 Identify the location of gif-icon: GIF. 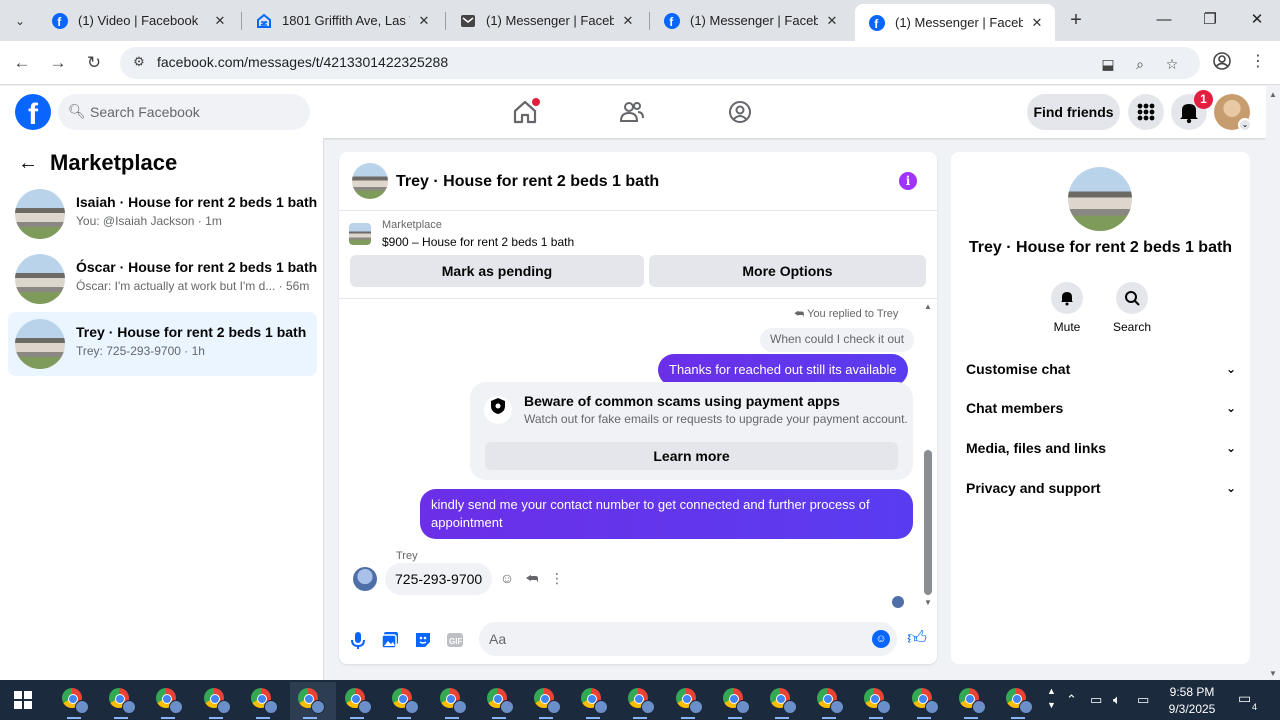
(455, 640).